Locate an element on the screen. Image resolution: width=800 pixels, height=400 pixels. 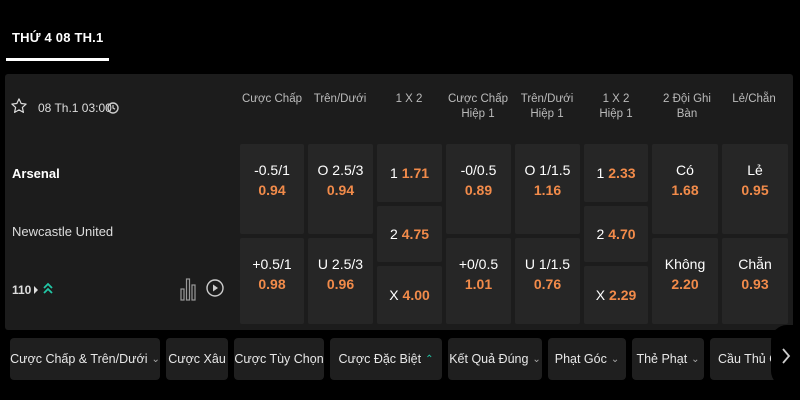
tab-parlay: Cược Xâu is located at coordinates (197, 359).